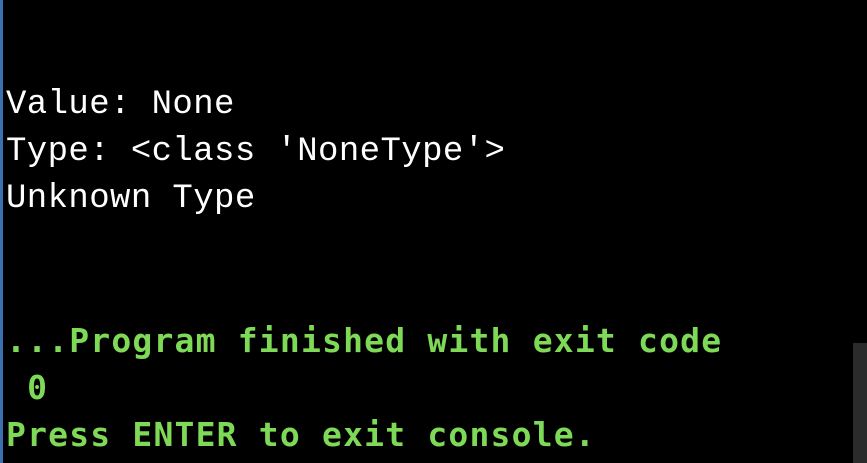 The width and height of the screenshot is (867, 463). I want to click on output-line-unknown-type: Unknown Type, so click(131, 199).